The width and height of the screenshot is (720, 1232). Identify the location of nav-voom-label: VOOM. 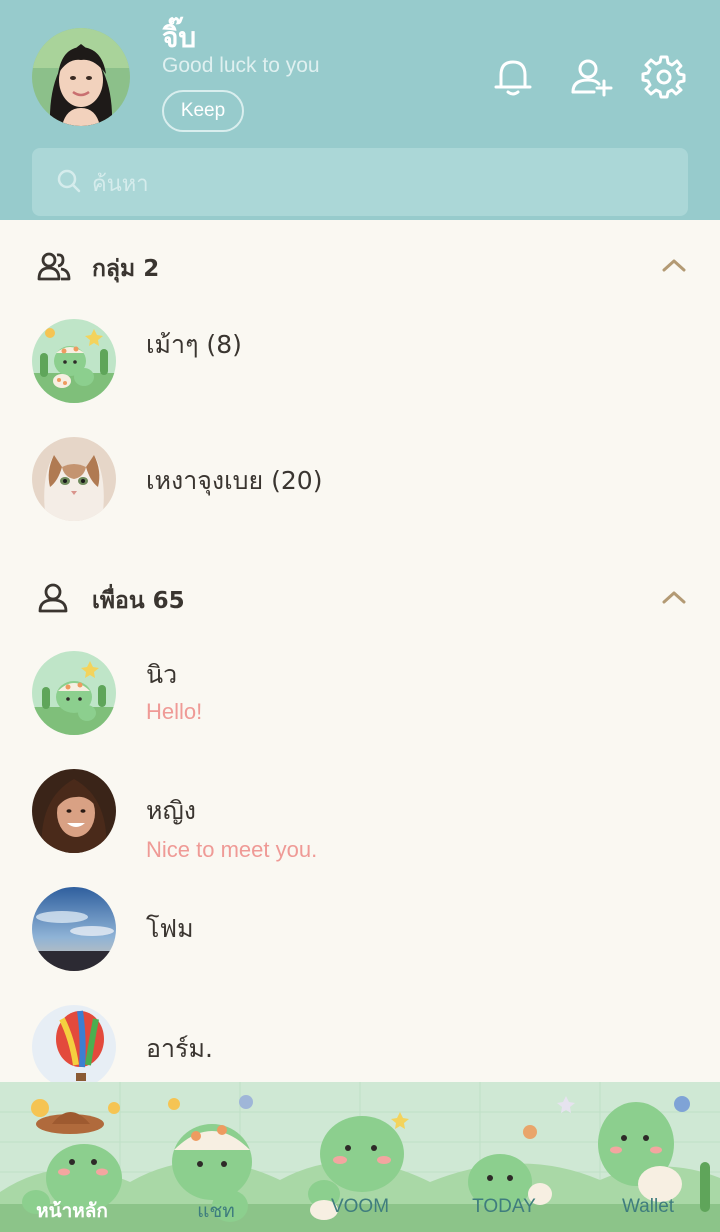
(360, 1206).